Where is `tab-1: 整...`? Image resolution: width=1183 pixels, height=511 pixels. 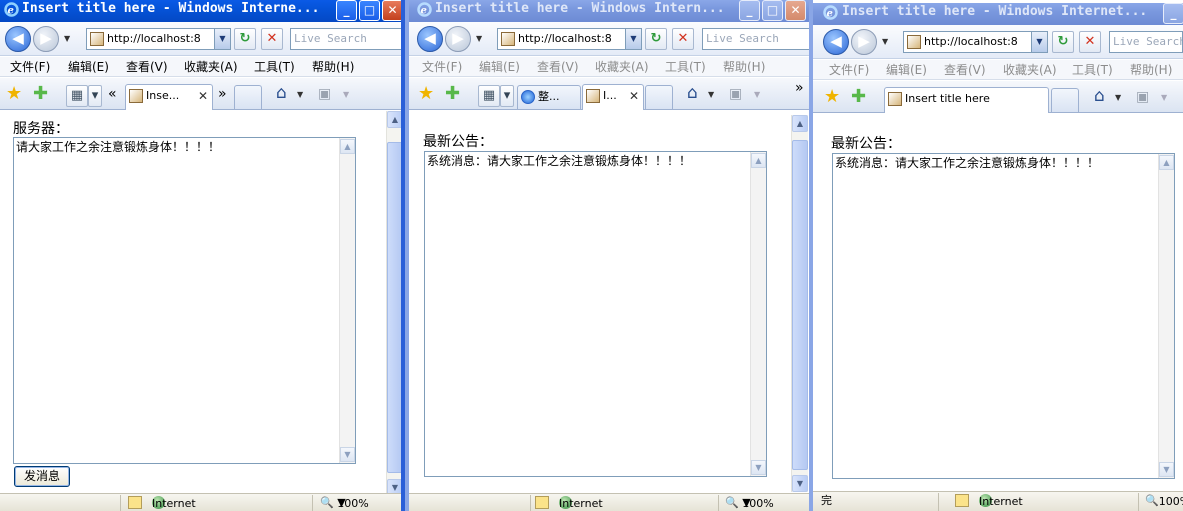 tab-1: 整... is located at coordinates (549, 97).